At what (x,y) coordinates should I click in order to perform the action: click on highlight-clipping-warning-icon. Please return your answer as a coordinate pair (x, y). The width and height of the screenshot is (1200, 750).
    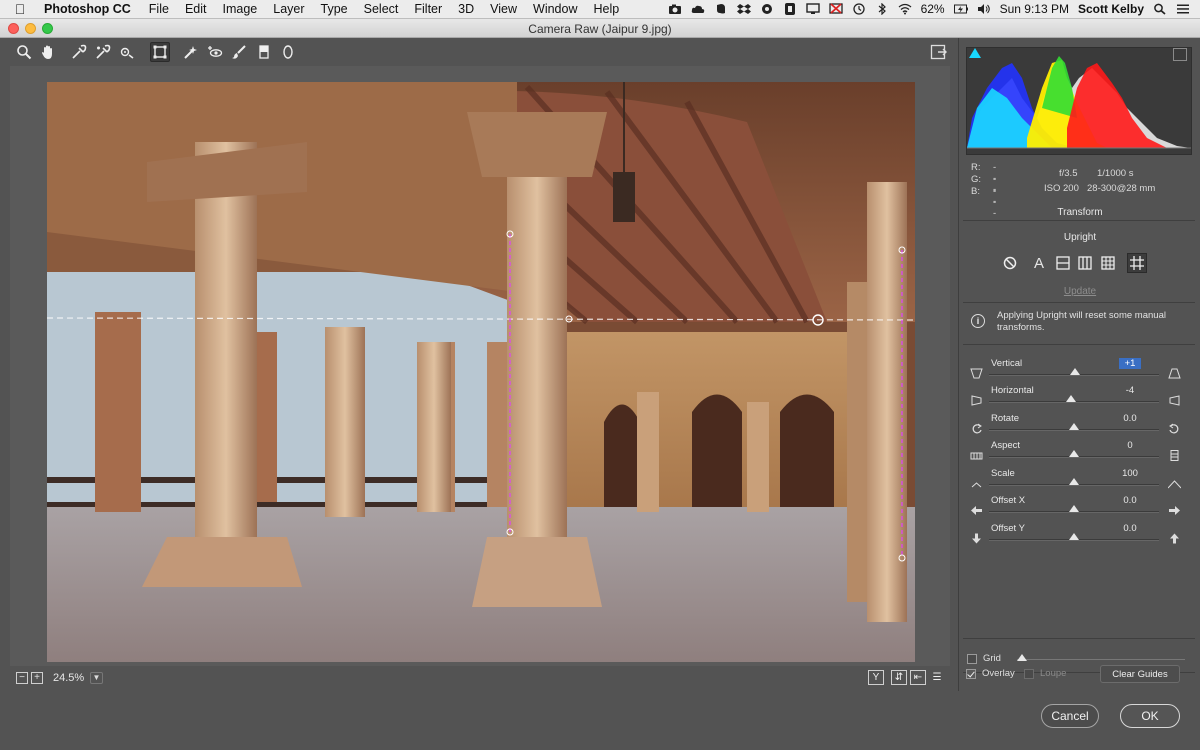
    Looking at the image, I should click on (1180, 54).